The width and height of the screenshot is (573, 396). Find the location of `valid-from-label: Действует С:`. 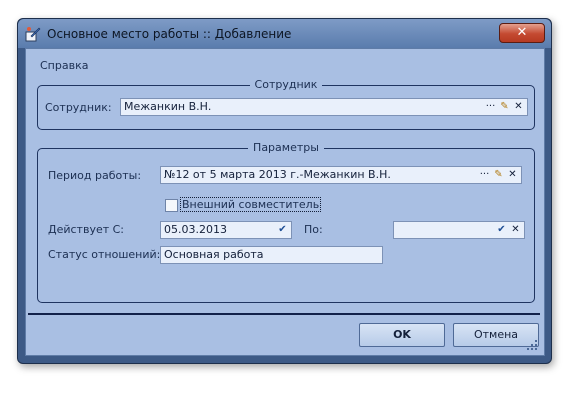

valid-from-label: Действует С: is located at coordinates (86, 229).